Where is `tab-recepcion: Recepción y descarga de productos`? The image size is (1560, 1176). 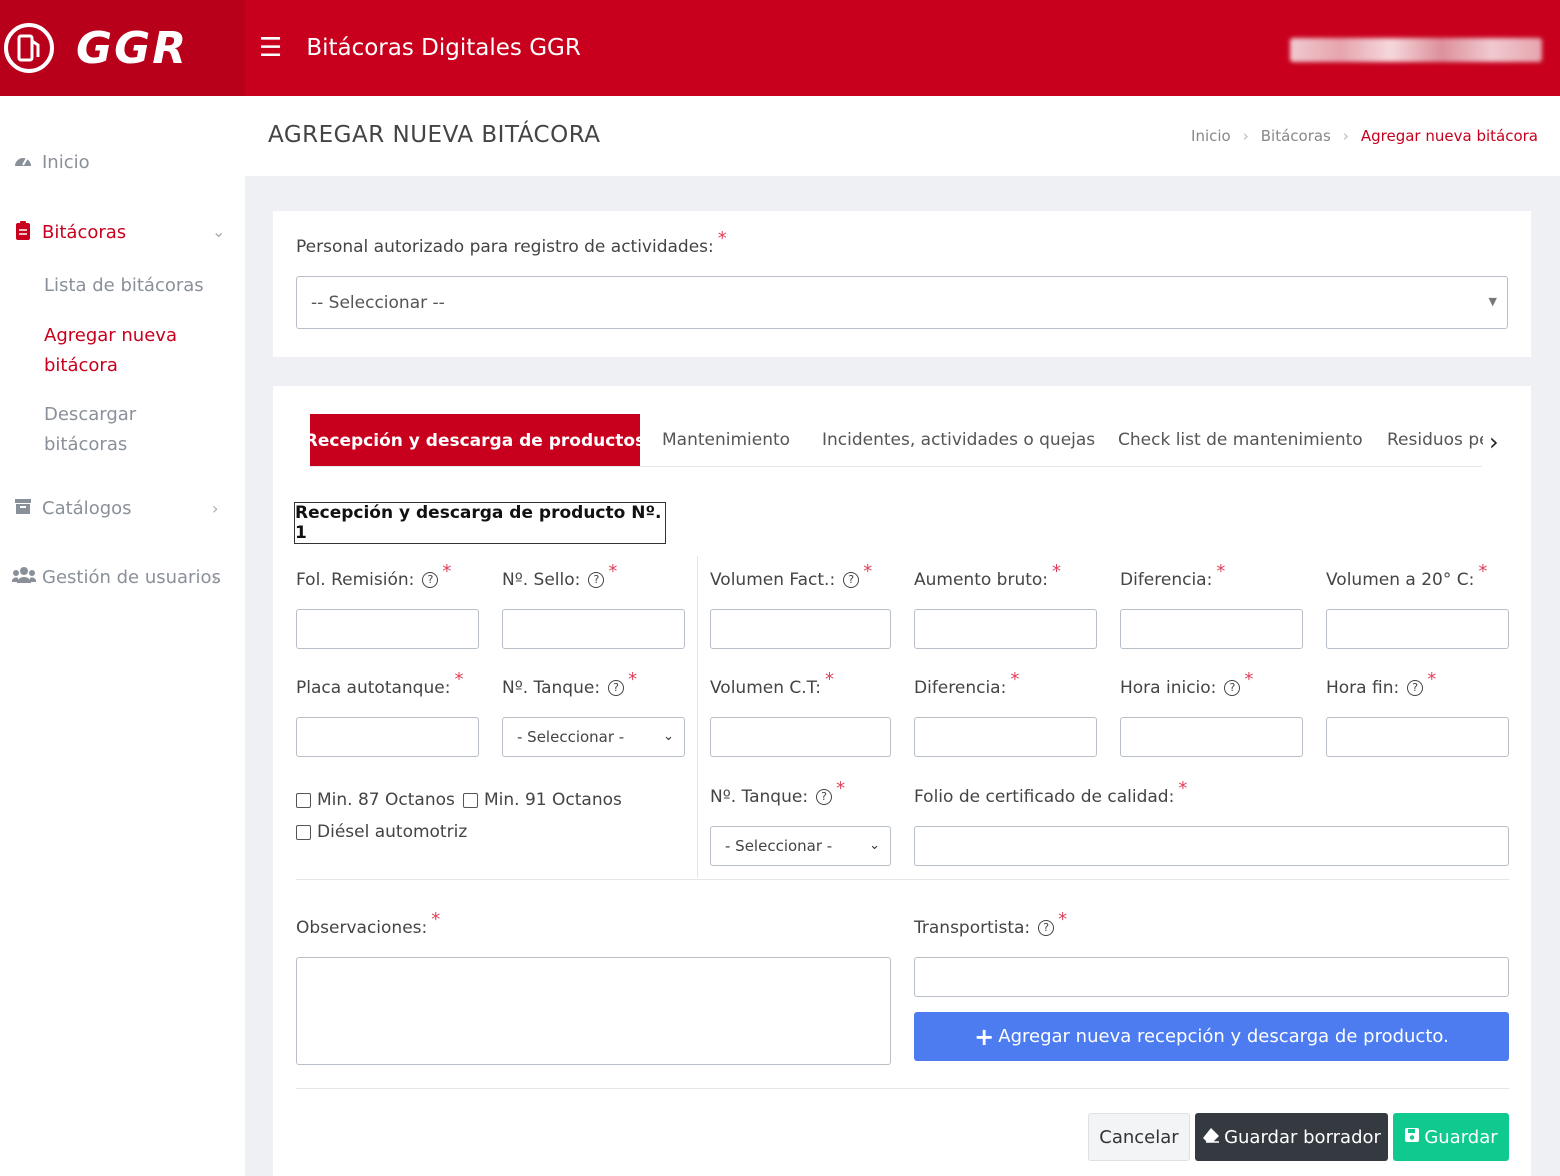 tab-recepcion: Recepción y descarga de productos is located at coordinates (475, 440).